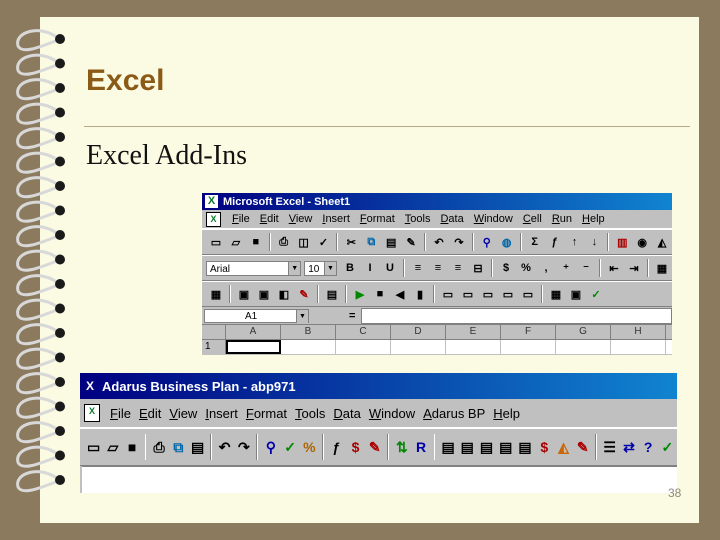 Image resolution: width=720 pixels, height=540 pixels. What do you see at coordinates (269, 219) in the screenshot?
I see `excel-menu-edit: Edit` at bounding box center [269, 219].